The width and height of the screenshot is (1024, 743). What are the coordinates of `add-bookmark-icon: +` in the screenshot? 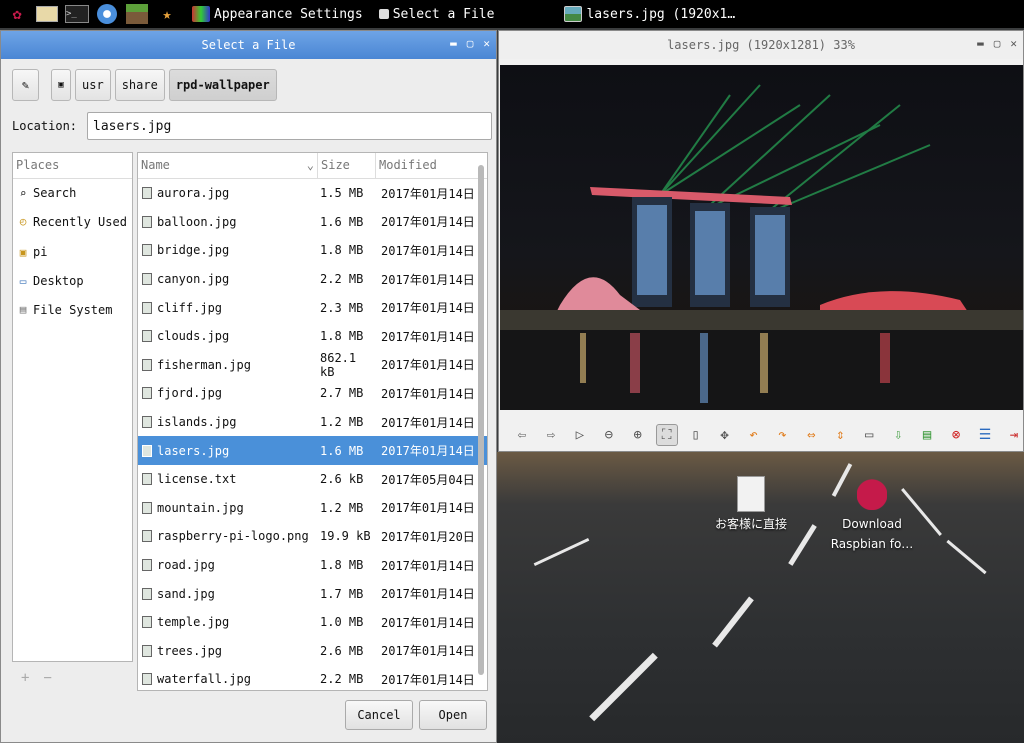 It's located at (25, 678).